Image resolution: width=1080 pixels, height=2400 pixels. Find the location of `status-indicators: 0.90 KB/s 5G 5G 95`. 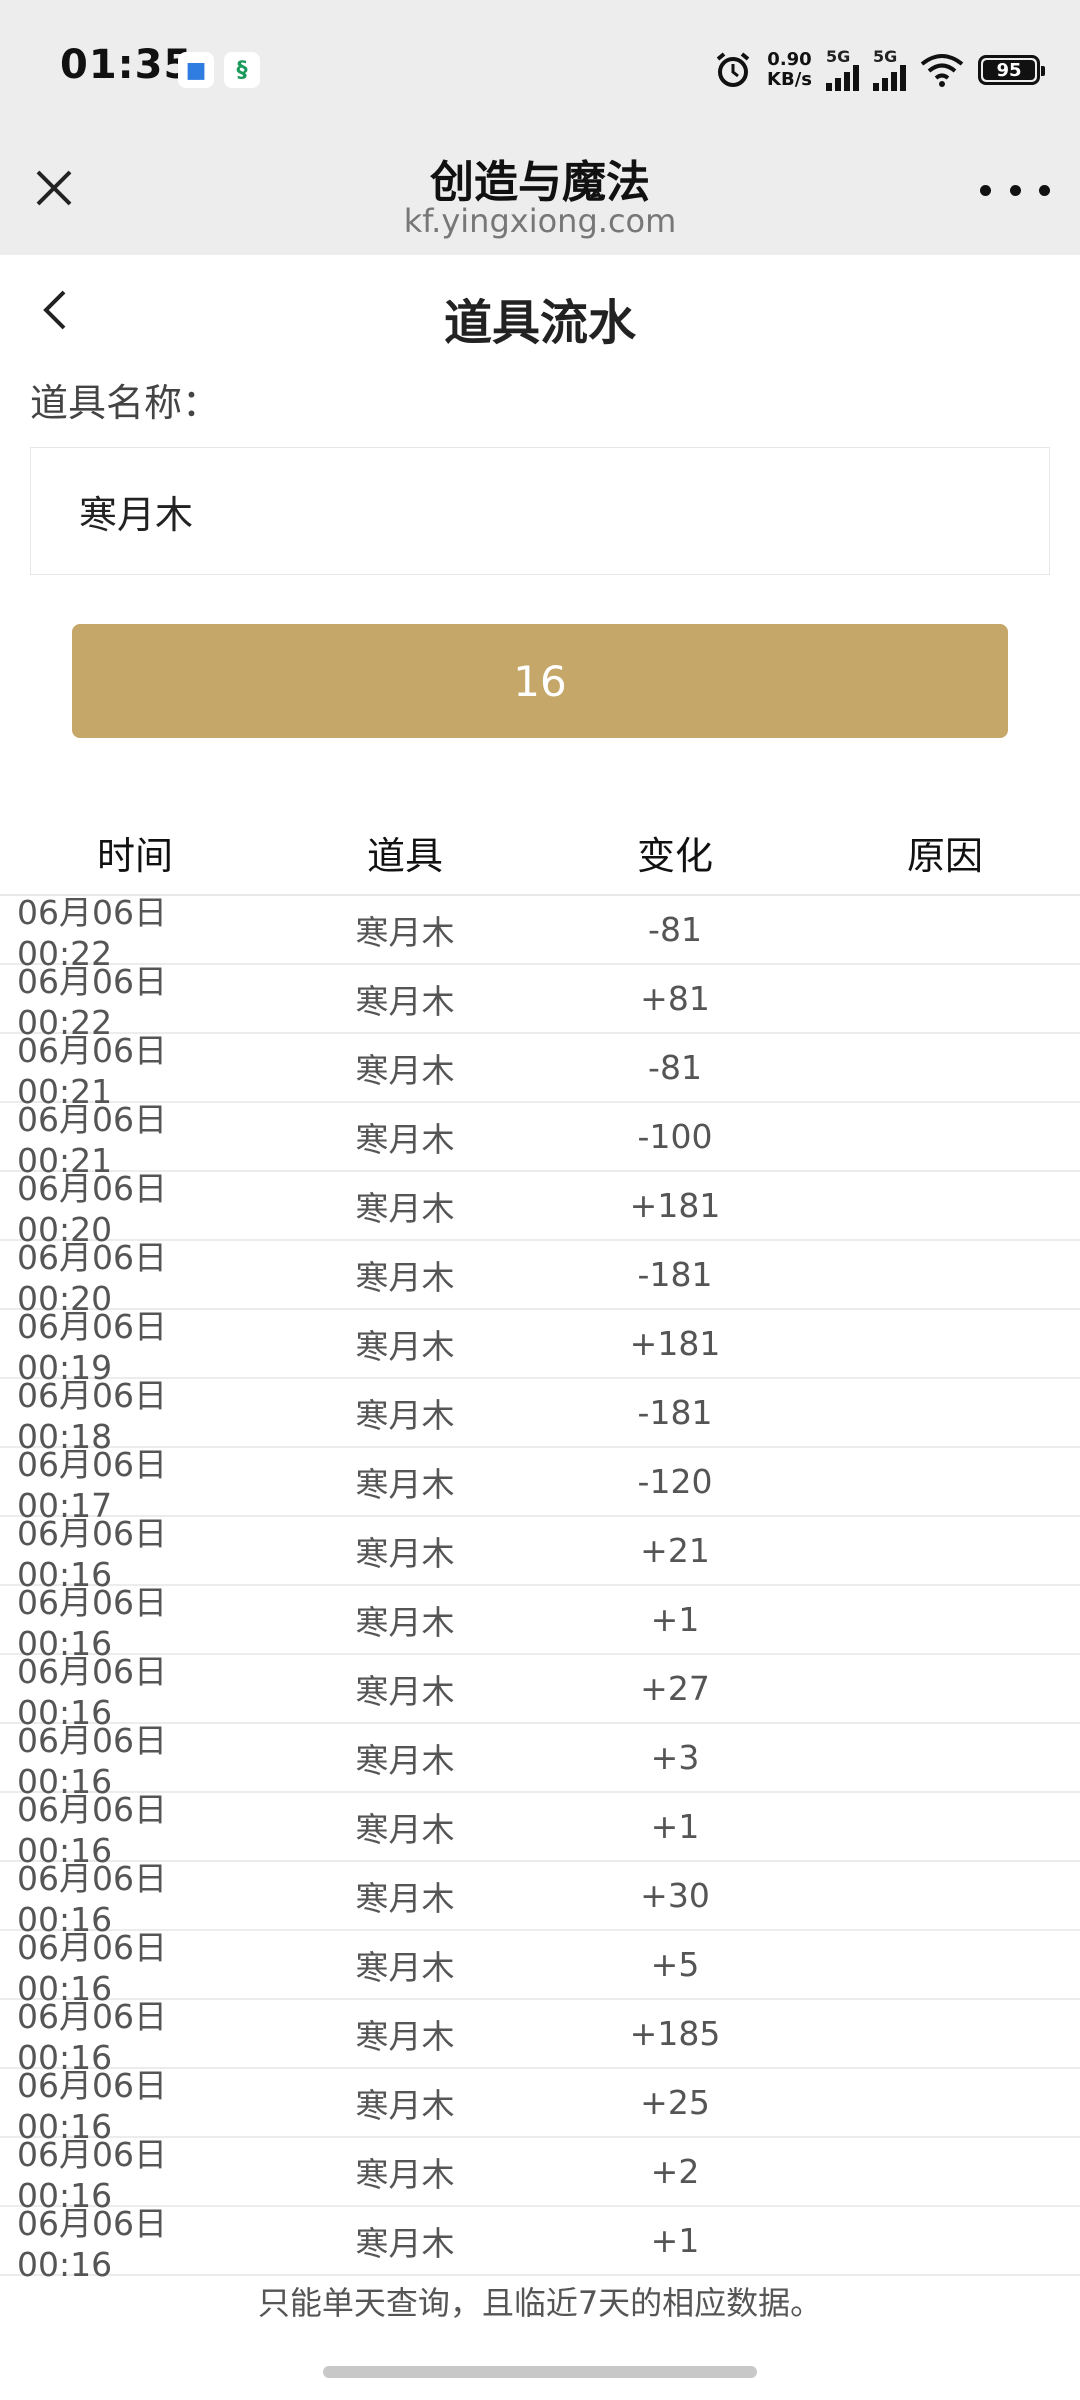

status-indicators: 0.90 KB/s 5G 5G 95 is located at coordinates (879, 70).